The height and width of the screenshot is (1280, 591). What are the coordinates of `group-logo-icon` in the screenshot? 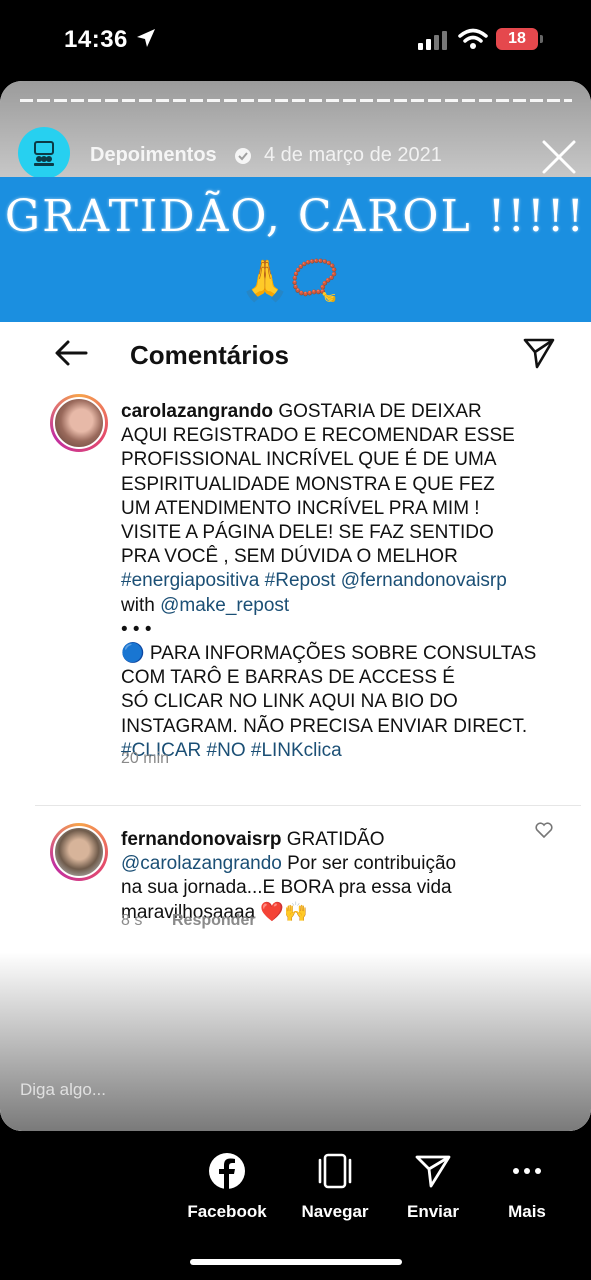 It's located at (44, 153).